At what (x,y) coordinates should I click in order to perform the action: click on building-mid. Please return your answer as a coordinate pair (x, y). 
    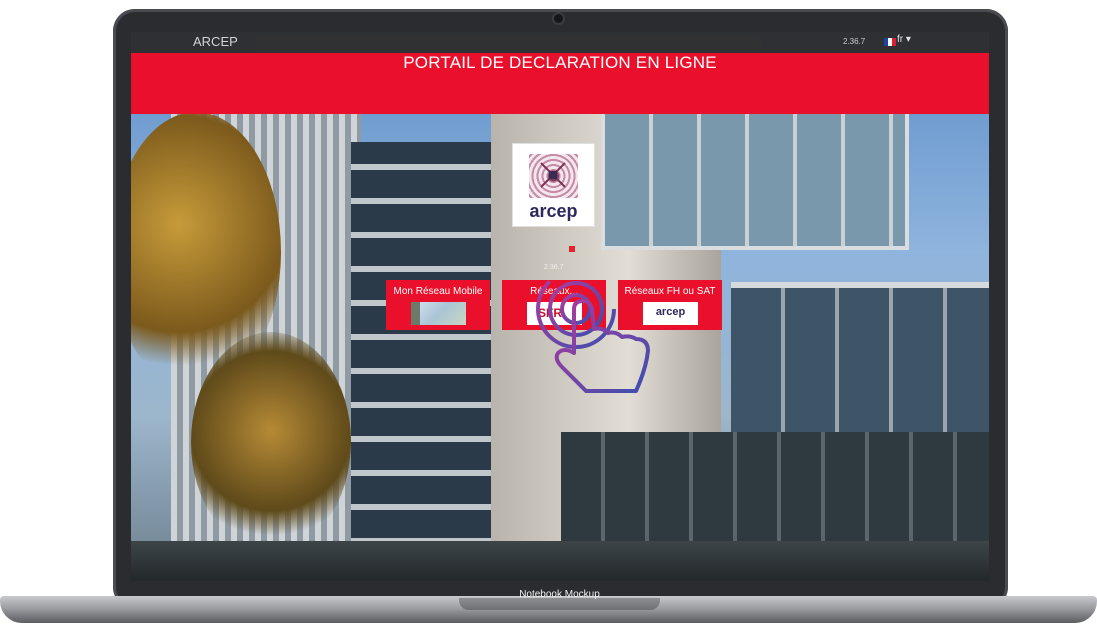
    Looking at the image, I should click on (431, 357).